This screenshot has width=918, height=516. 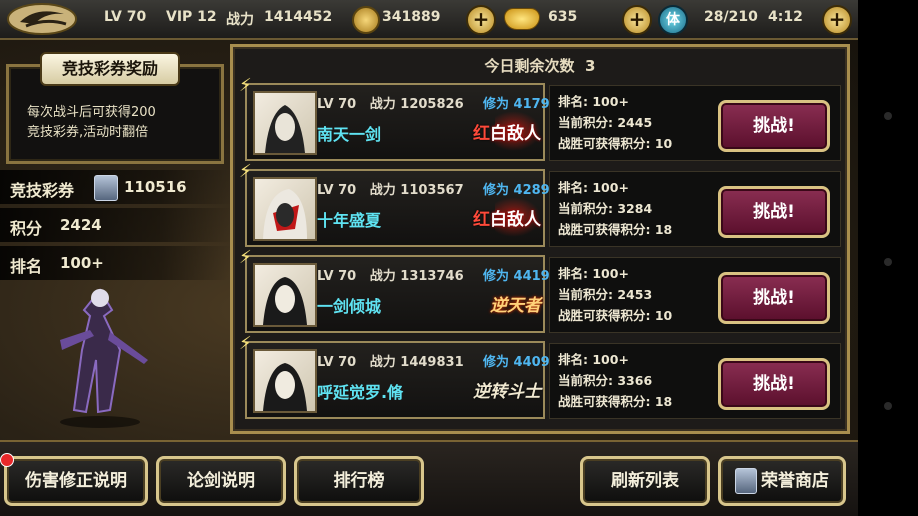 What do you see at coordinates (563, 17) in the screenshot?
I see `gold-amount: 635` at bounding box center [563, 17].